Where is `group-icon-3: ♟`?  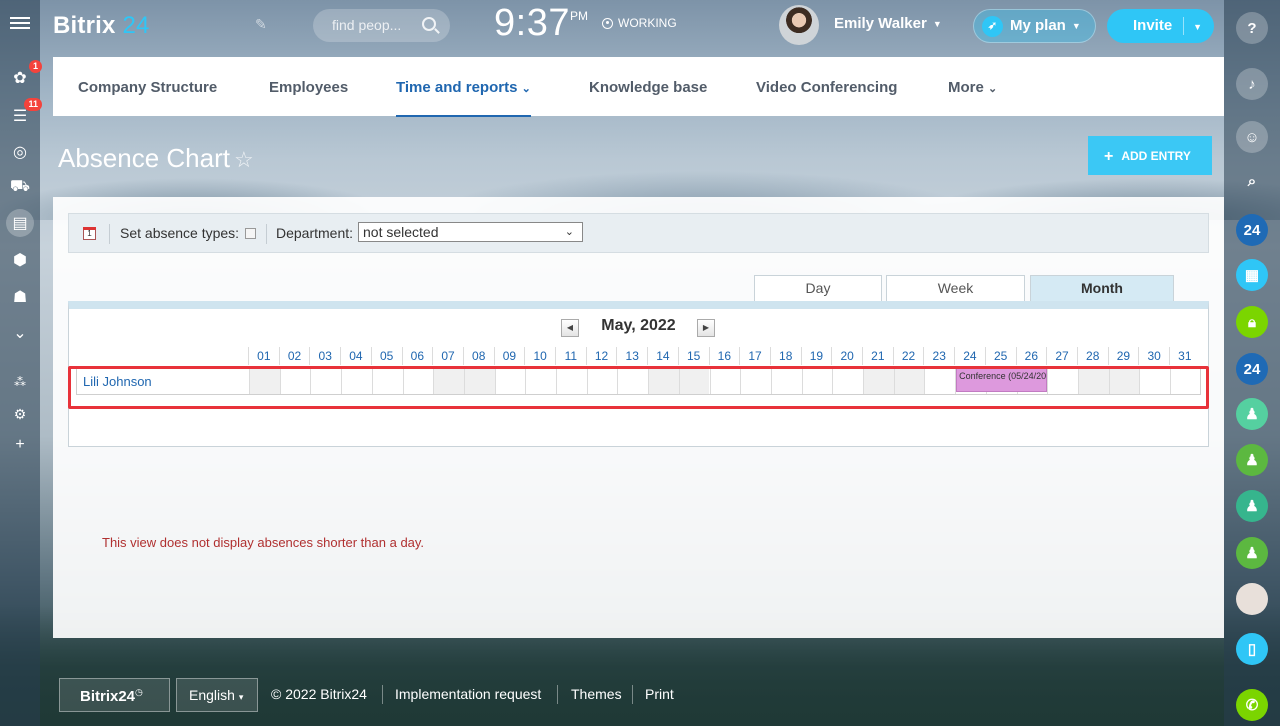
group-icon-3: ♟ is located at coordinates (1252, 506).